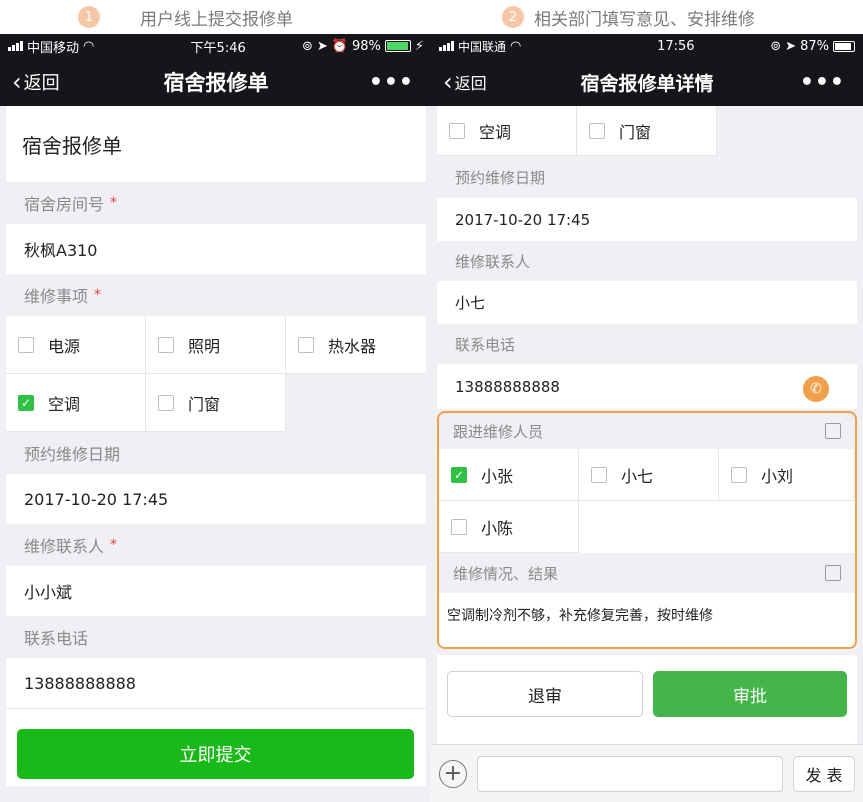  I want to click on phone-row: 13888888888 ✆, so click(647, 386).